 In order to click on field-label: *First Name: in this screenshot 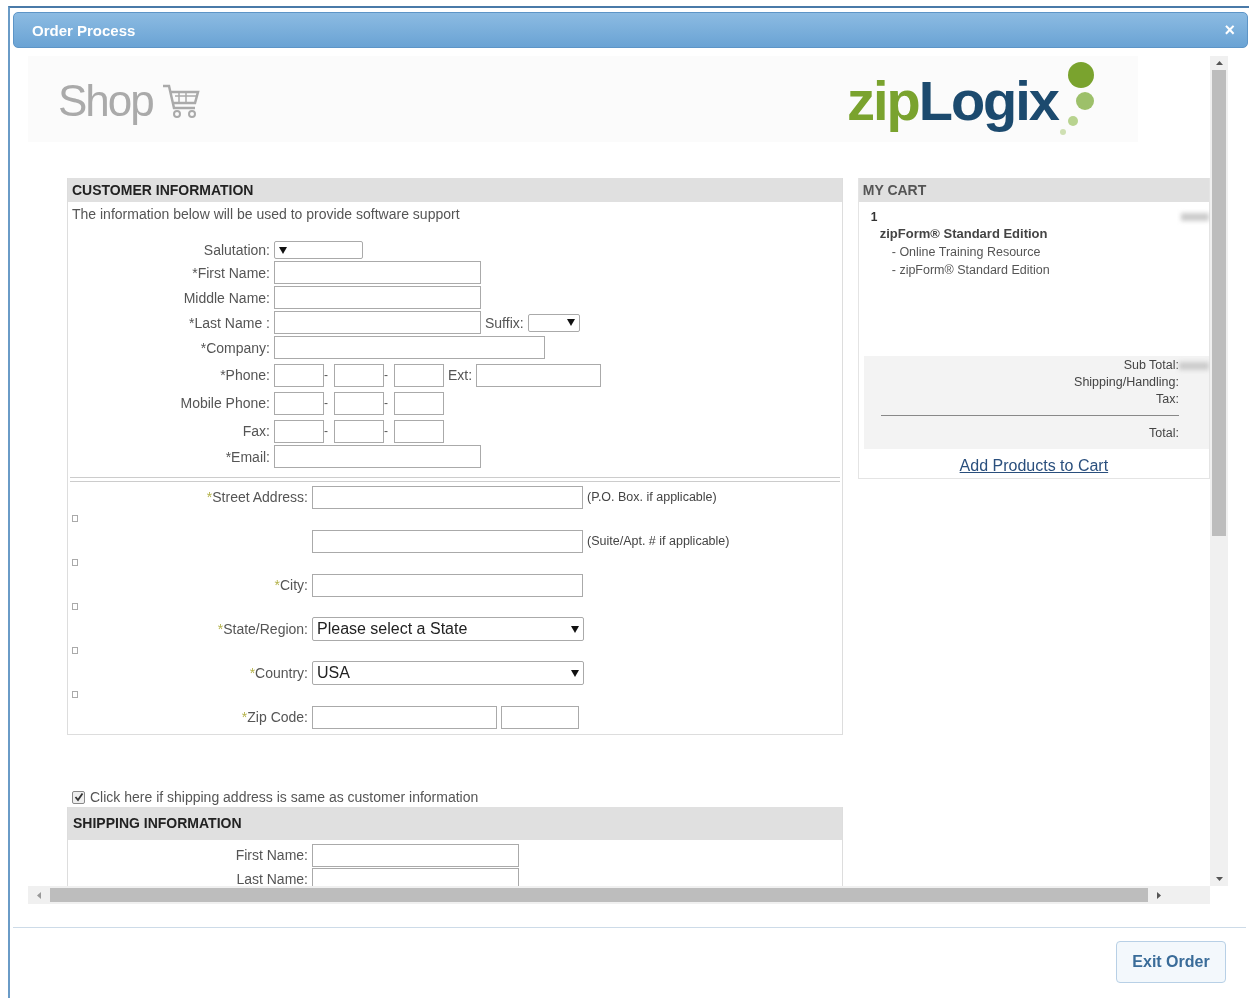, I will do `click(231, 272)`.